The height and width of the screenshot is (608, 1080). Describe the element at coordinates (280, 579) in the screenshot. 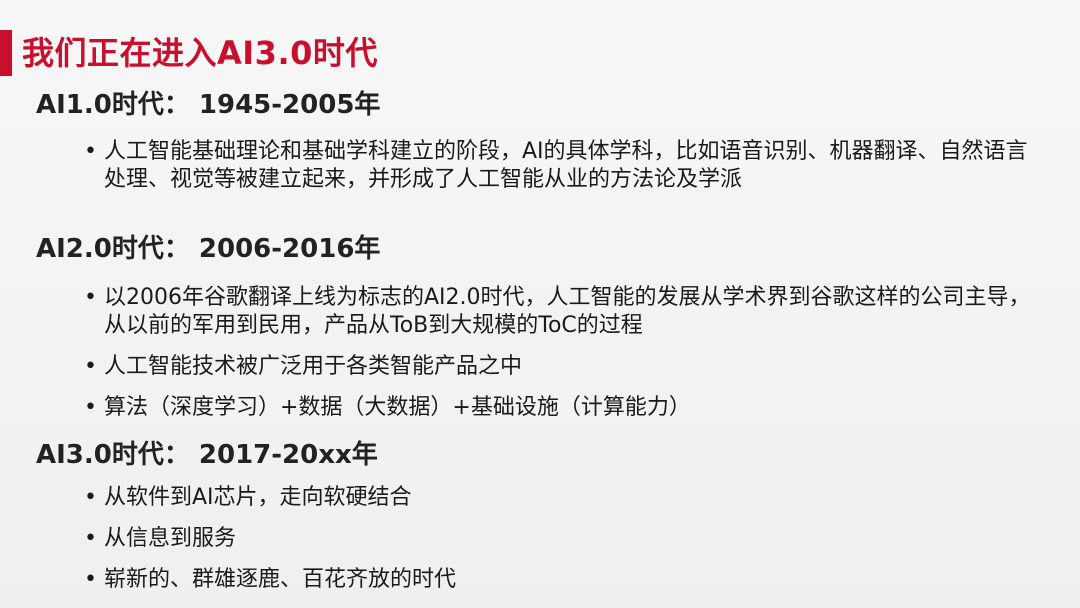

I see `bullet-text: 崭新的、群雄逐鹿、百花齐放的时代` at that location.